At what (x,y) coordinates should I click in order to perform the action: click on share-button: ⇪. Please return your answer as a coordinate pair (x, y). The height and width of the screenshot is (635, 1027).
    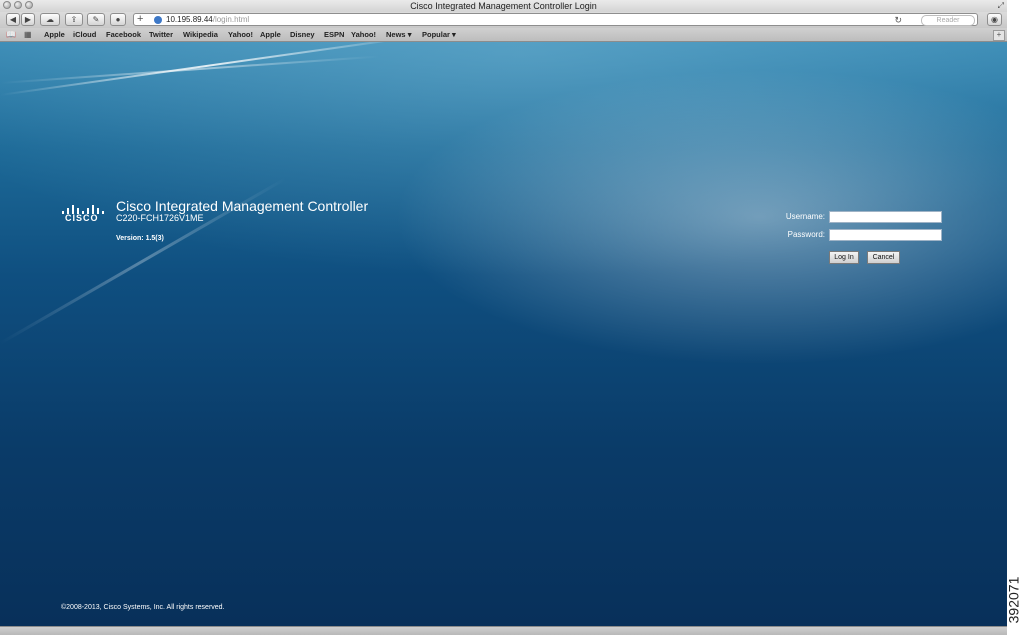
    Looking at the image, I should click on (74, 19).